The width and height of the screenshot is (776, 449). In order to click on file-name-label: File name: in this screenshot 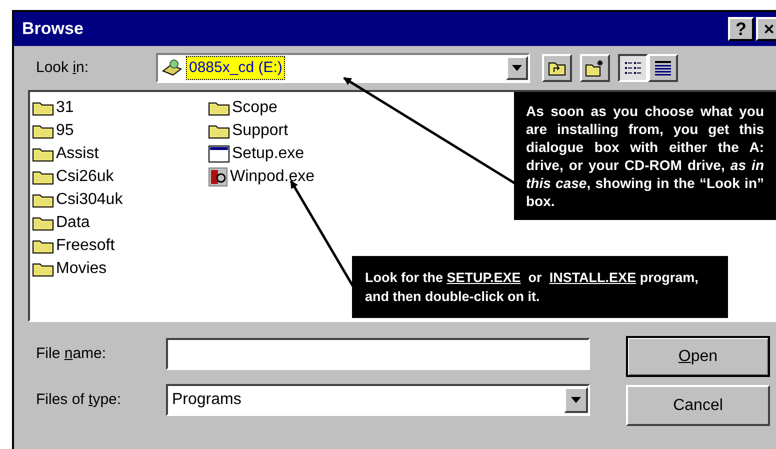, I will do `click(72, 354)`.